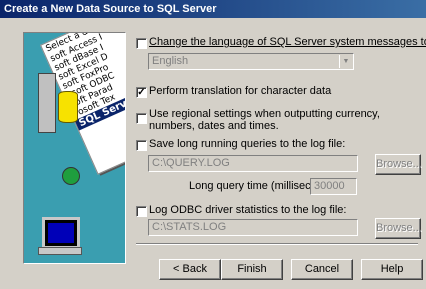 The width and height of the screenshot is (426, 289). Describe the element at coordinates (141, 92) in the screenshot. I see `perform-translation-checkbox: ✓` at that location.